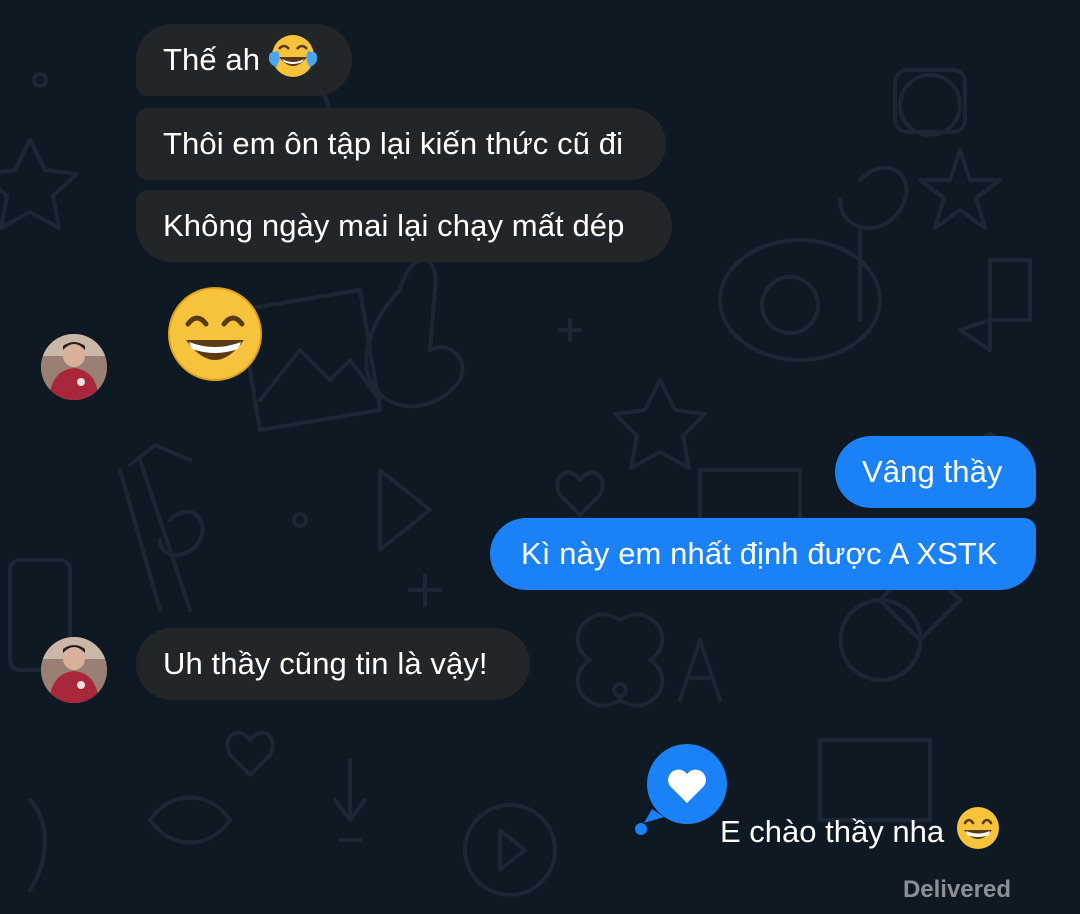 This screenshot has height=914, width=1080. What do you see at coordinates (956, 889) in the screenshot?
I see `delivery-status: Delivered` at bounding box center [956, 889].